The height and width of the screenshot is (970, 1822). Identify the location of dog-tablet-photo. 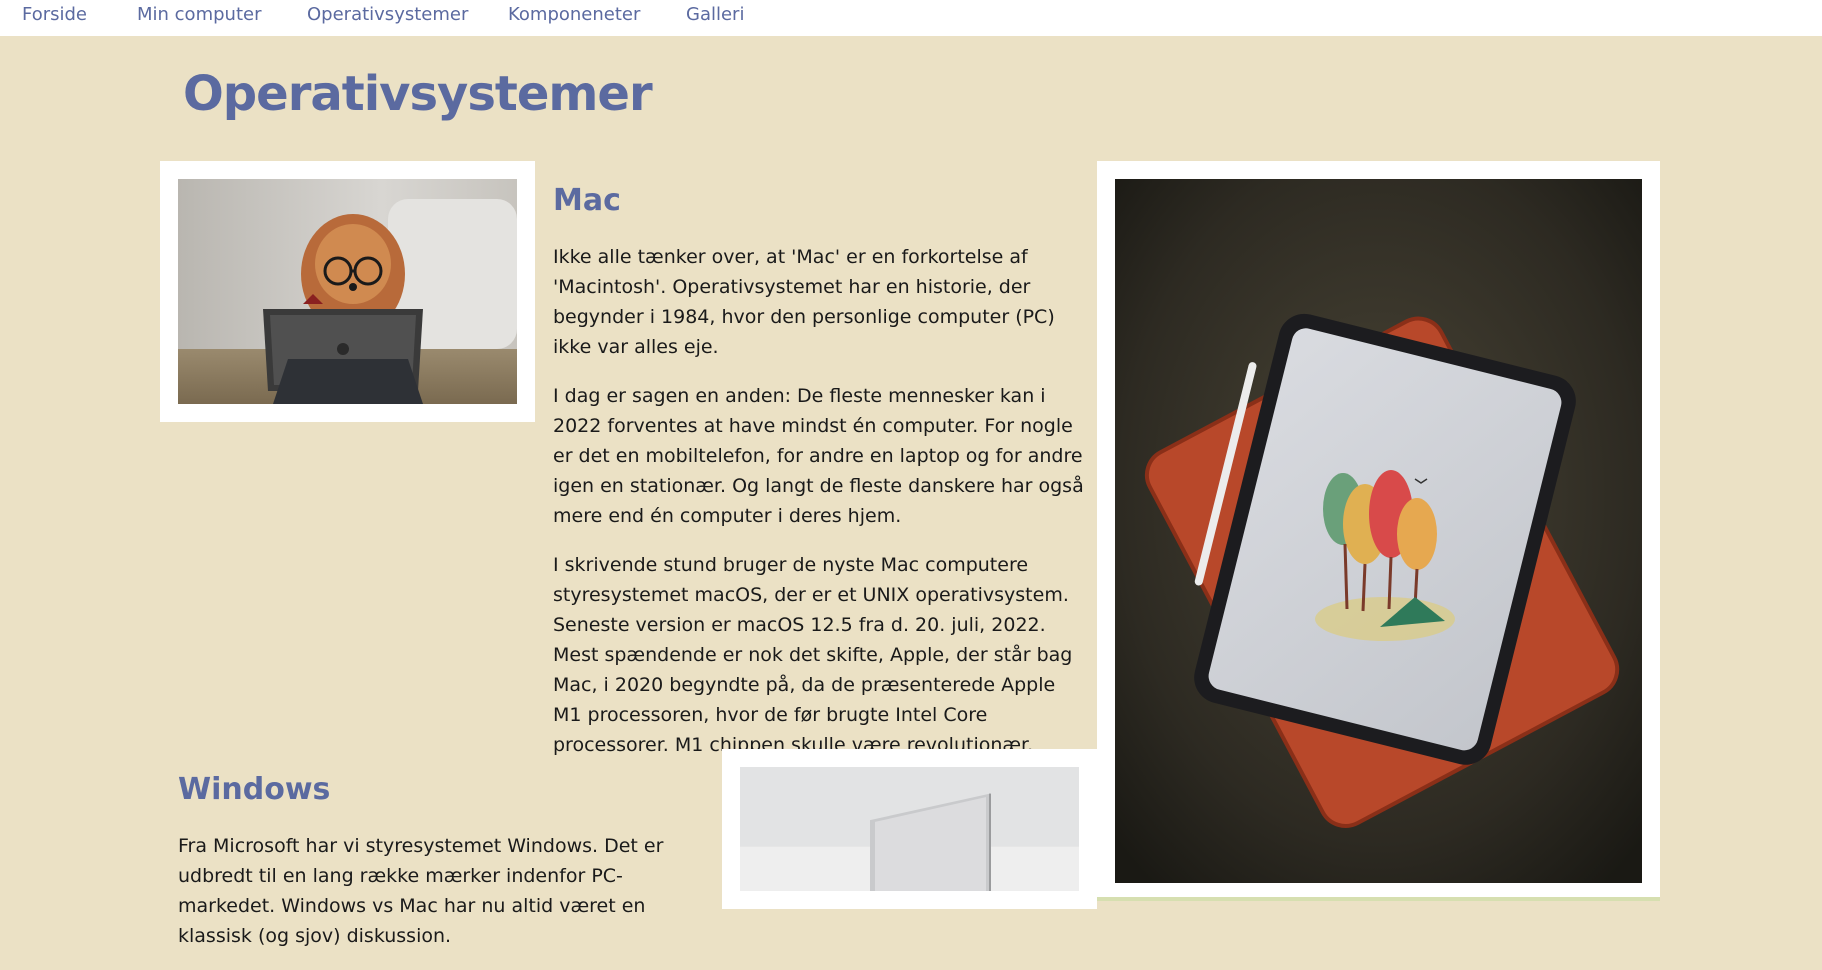
(347, 291).